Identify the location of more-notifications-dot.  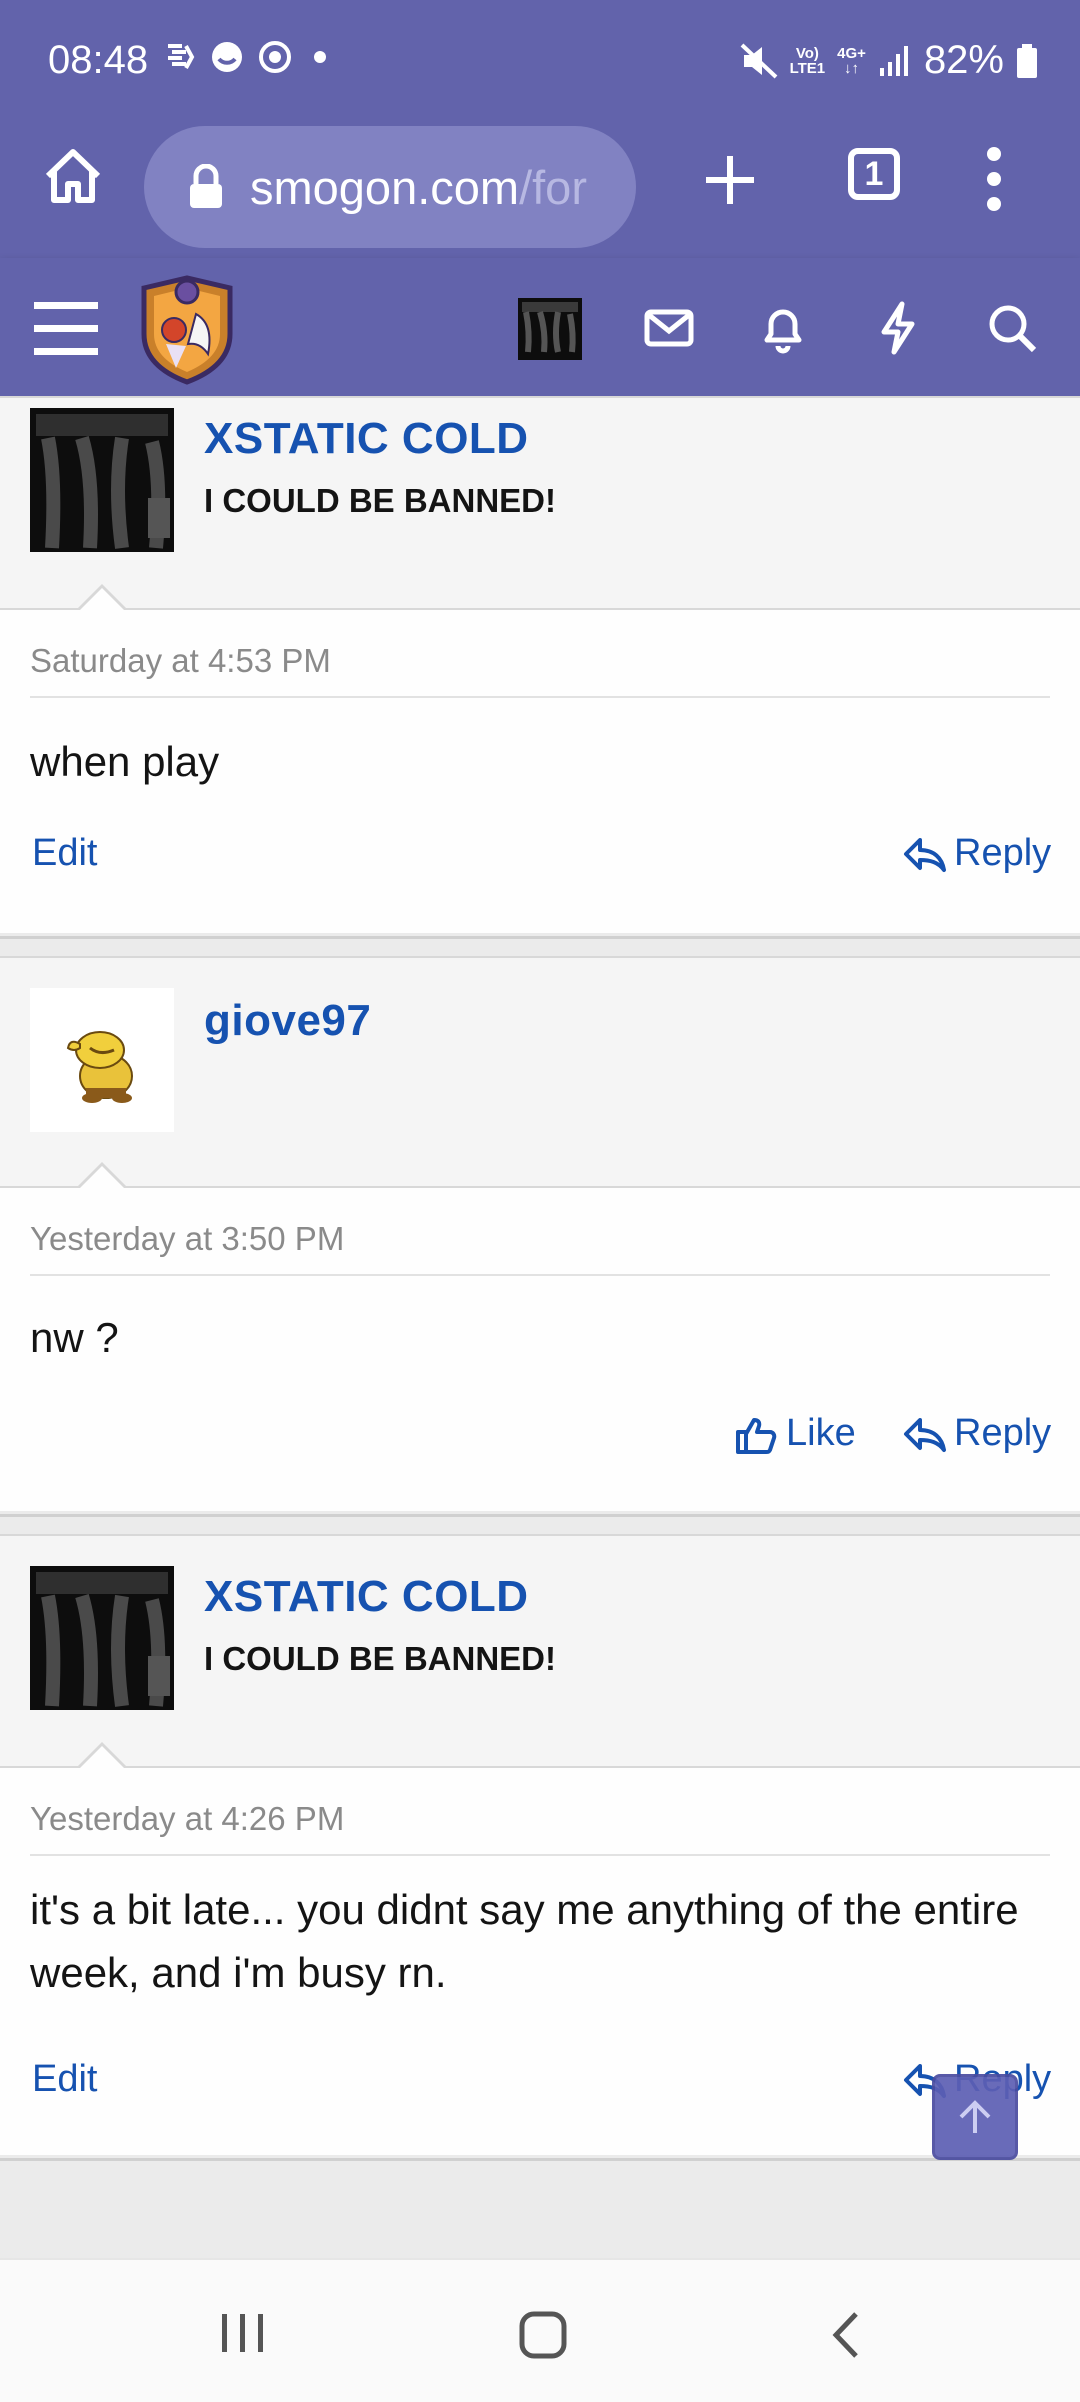
(320, 57).